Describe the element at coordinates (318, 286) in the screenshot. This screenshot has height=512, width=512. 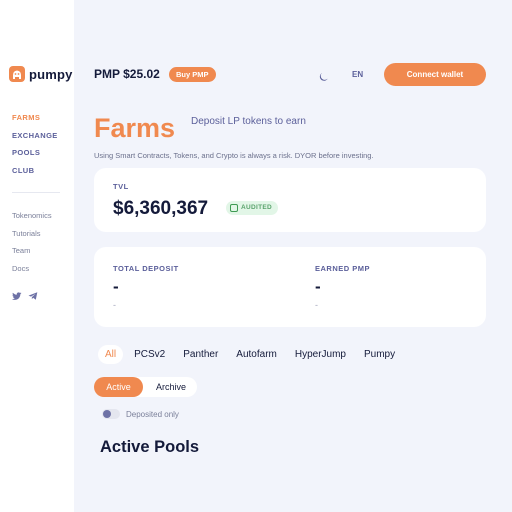
I see `earned-pmp-value: -` at that location.